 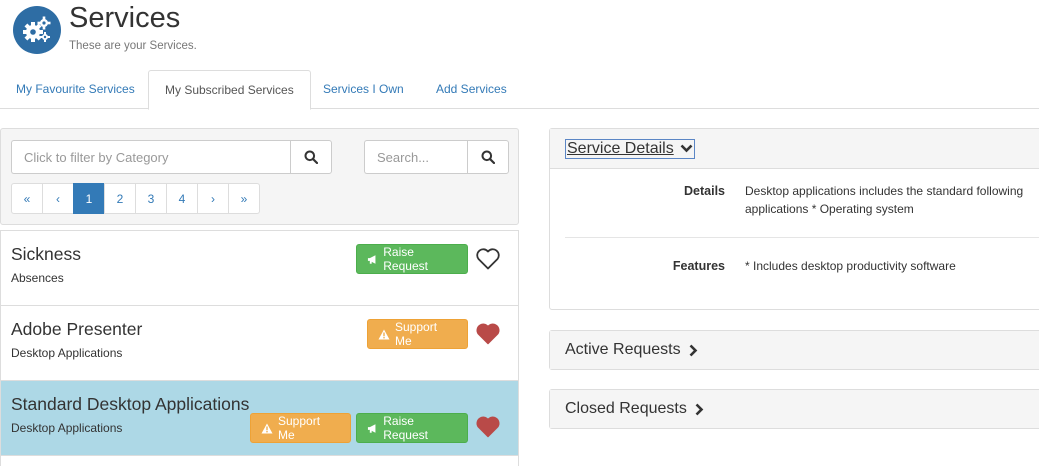 I want to click on tab-services-i-own: Services I Own, so click(x=363, y=89).